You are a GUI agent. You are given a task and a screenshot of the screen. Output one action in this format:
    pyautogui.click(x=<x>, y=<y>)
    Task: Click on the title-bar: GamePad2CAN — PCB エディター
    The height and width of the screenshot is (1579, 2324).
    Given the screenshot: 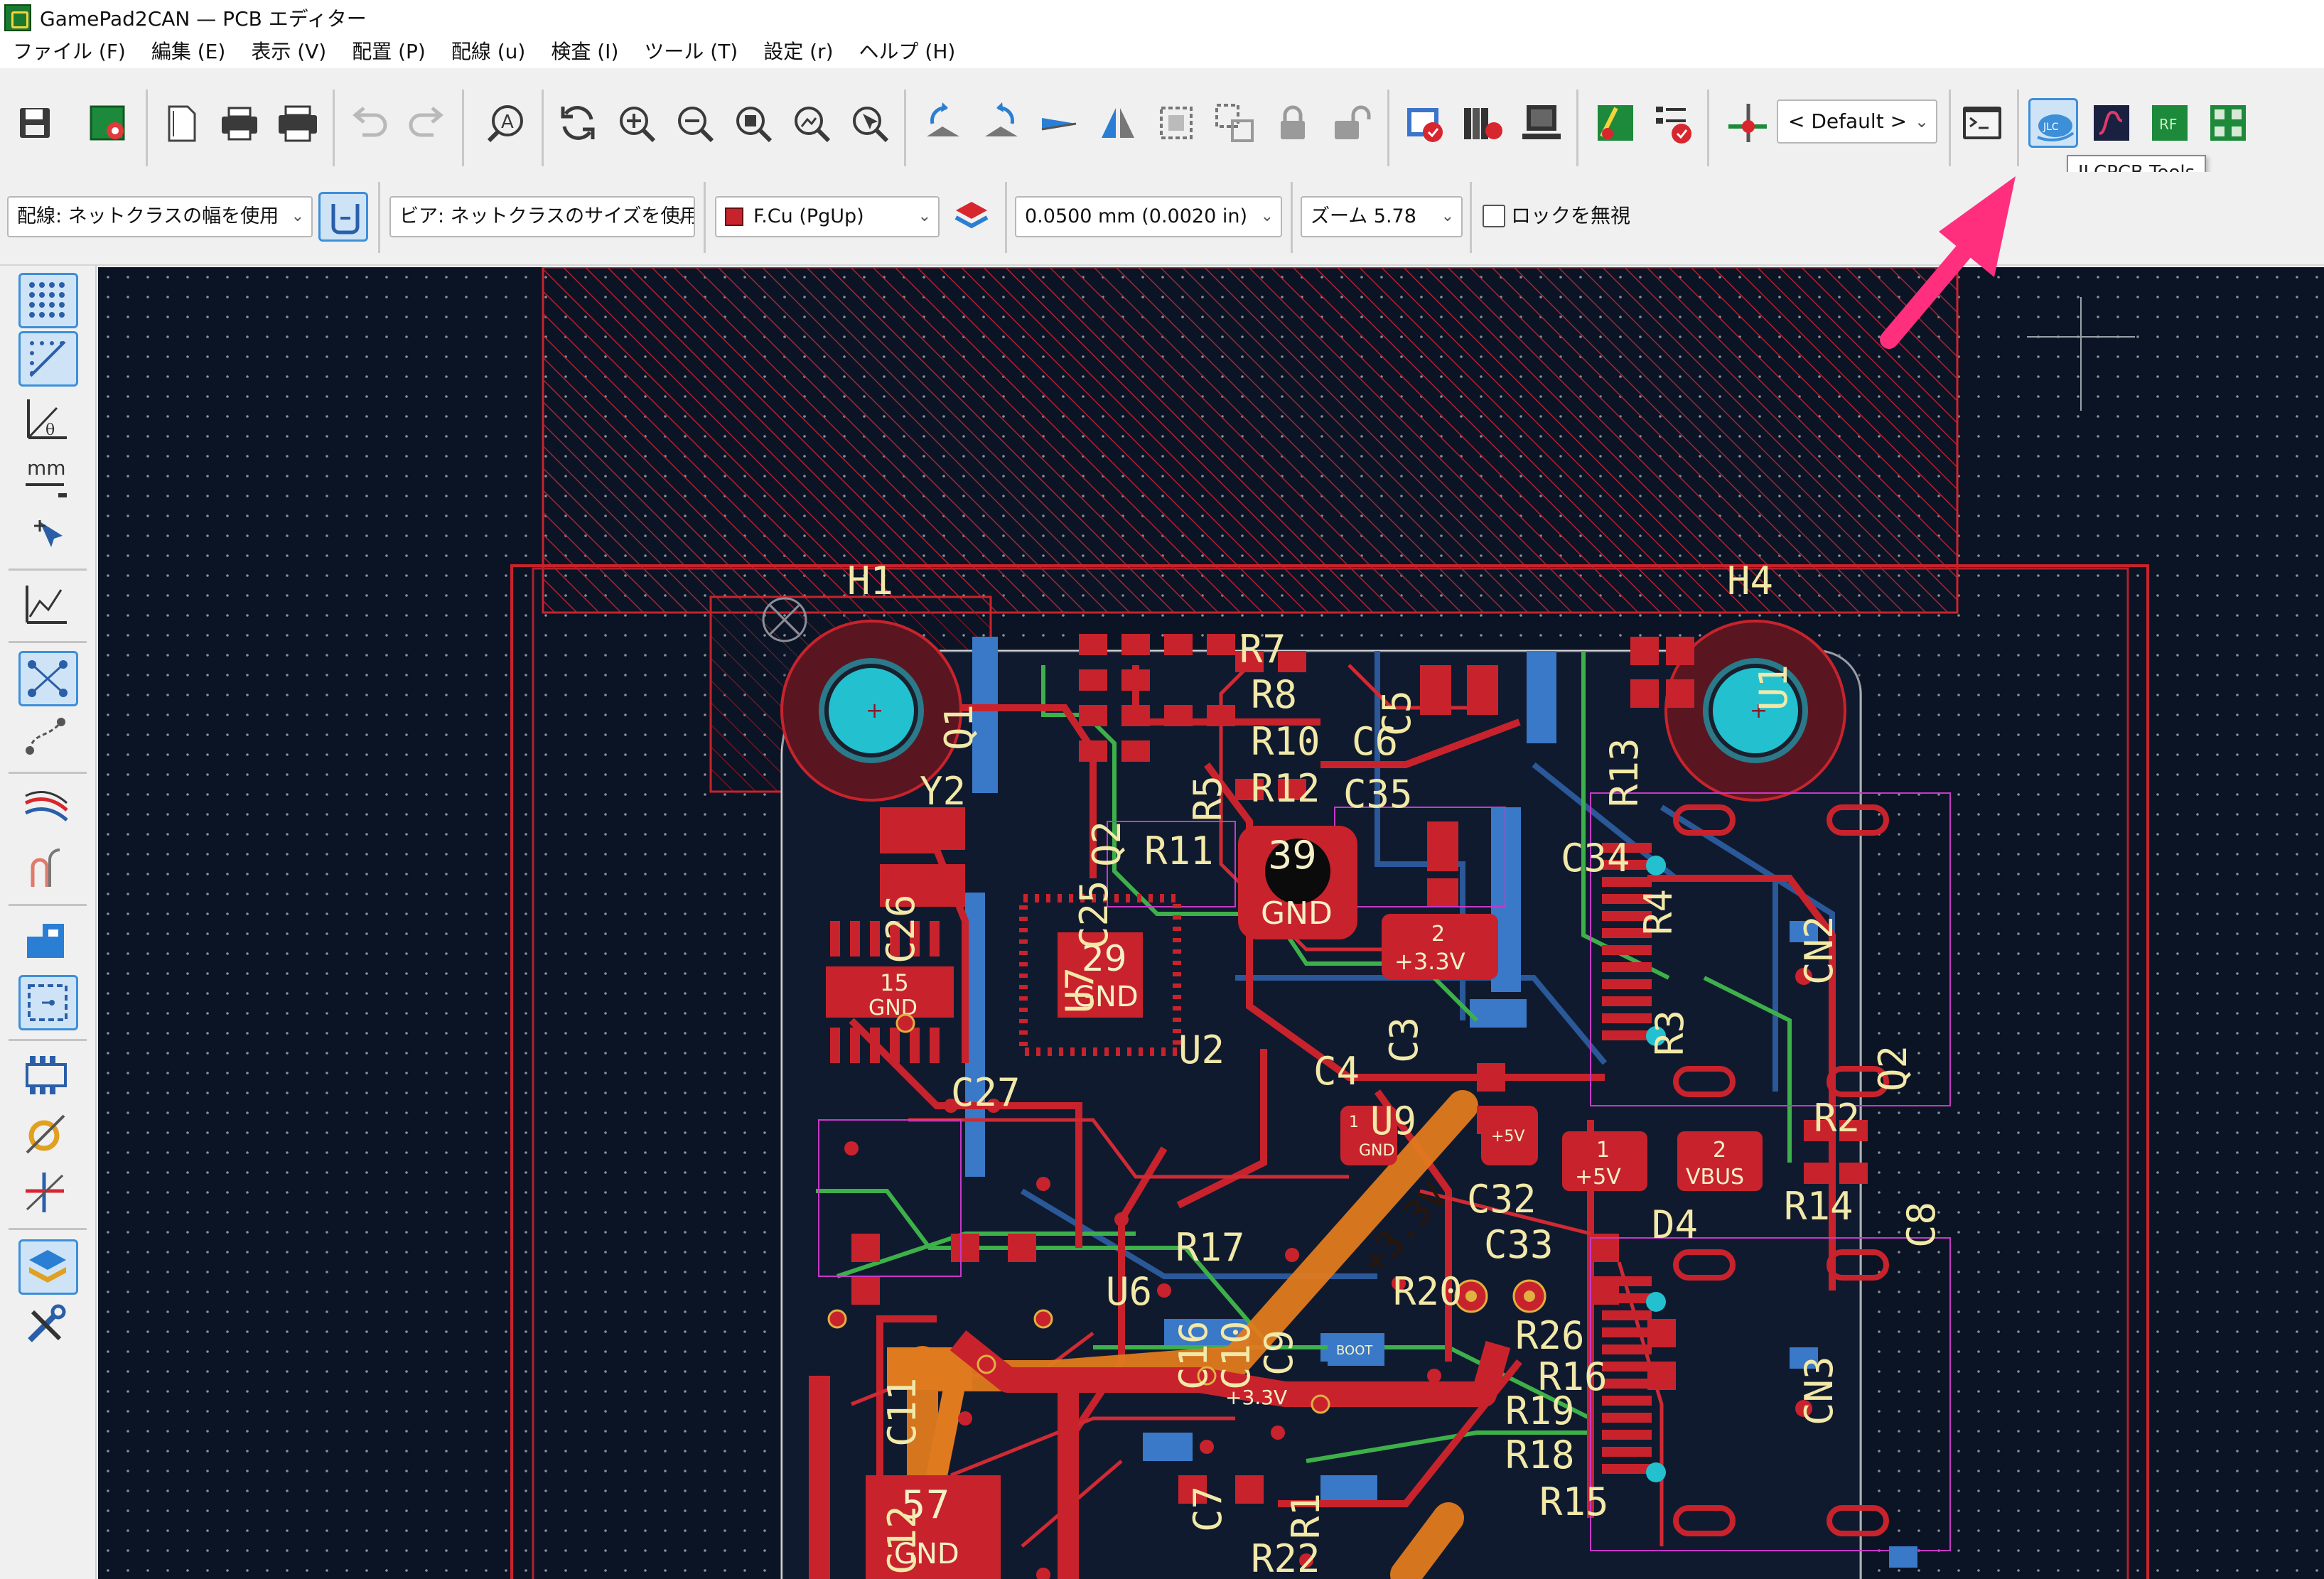 What is the action you would take?
    pyautogui.click(x=1162, y=18)
    